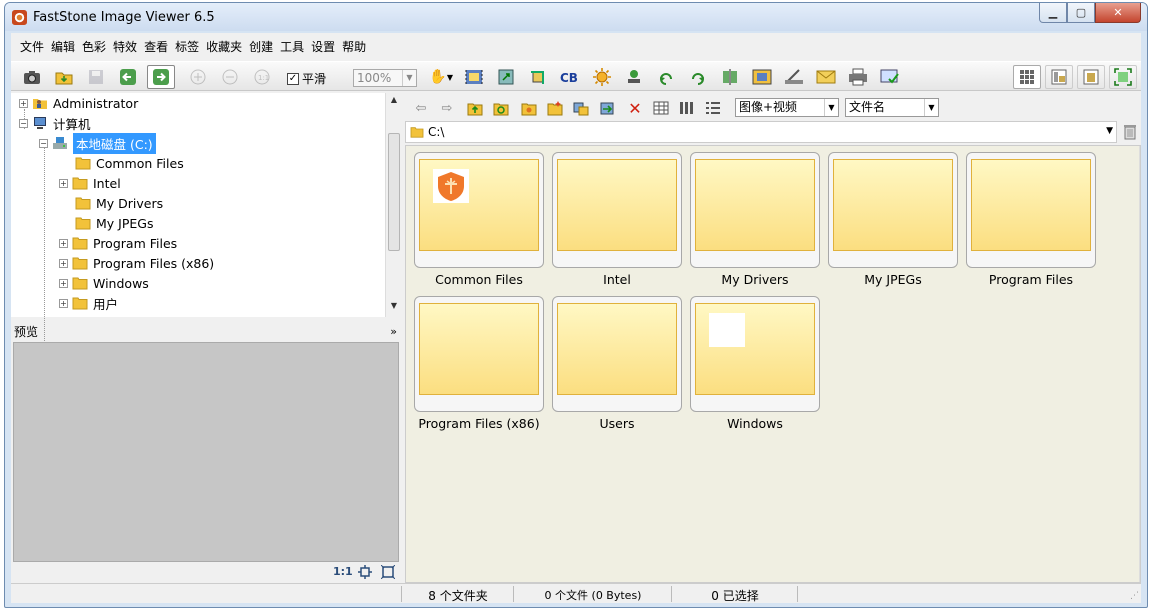  What do you see at coordinates (479, 349) in the screenshot?
I see `folder-thumbnail` at bounding box center [479, 349].